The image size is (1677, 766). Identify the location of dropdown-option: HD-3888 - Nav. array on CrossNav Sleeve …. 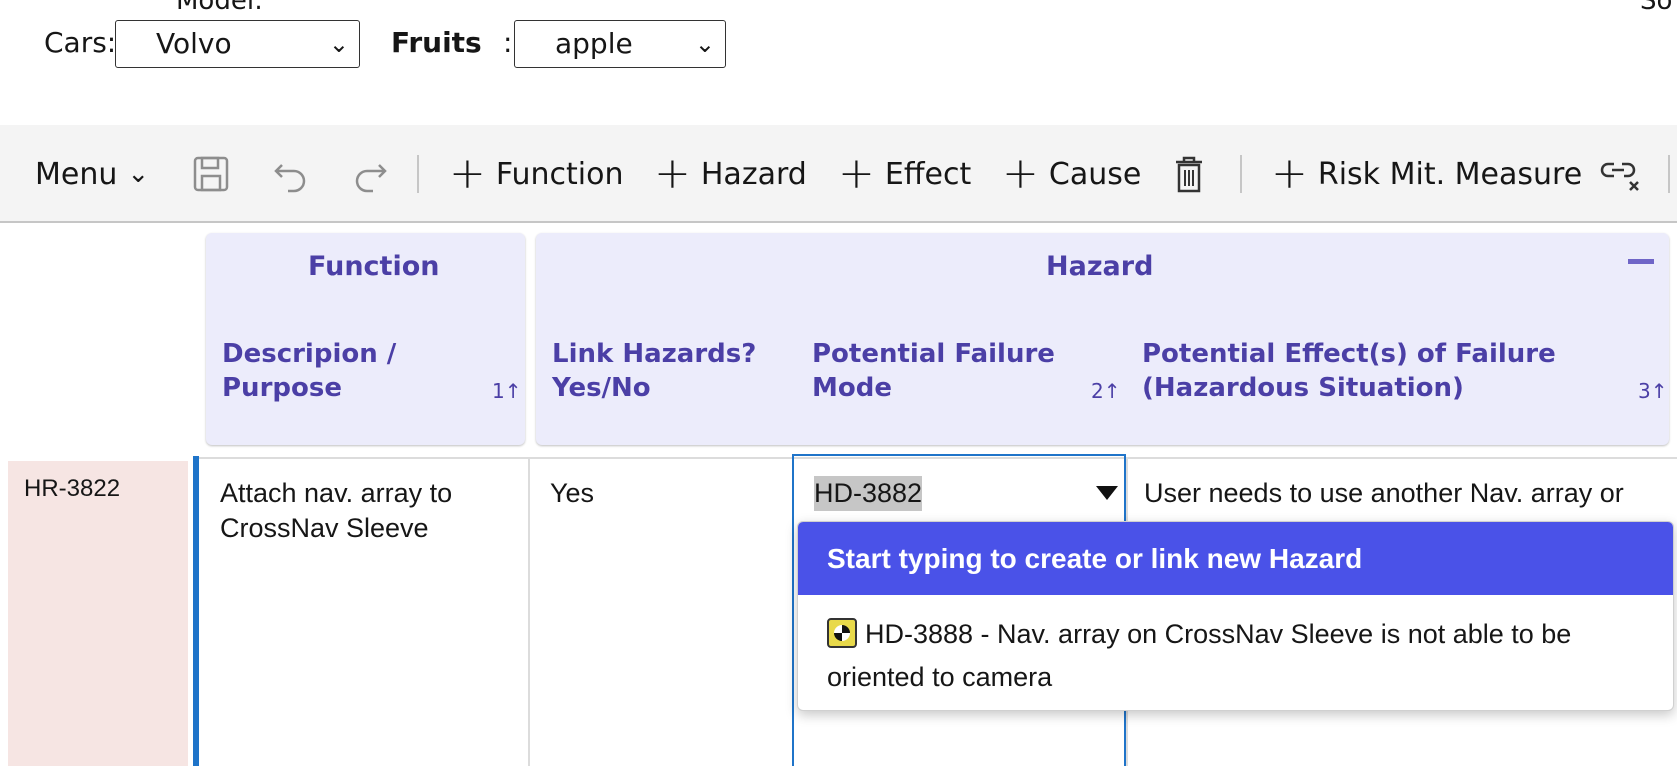
(1235, 647).